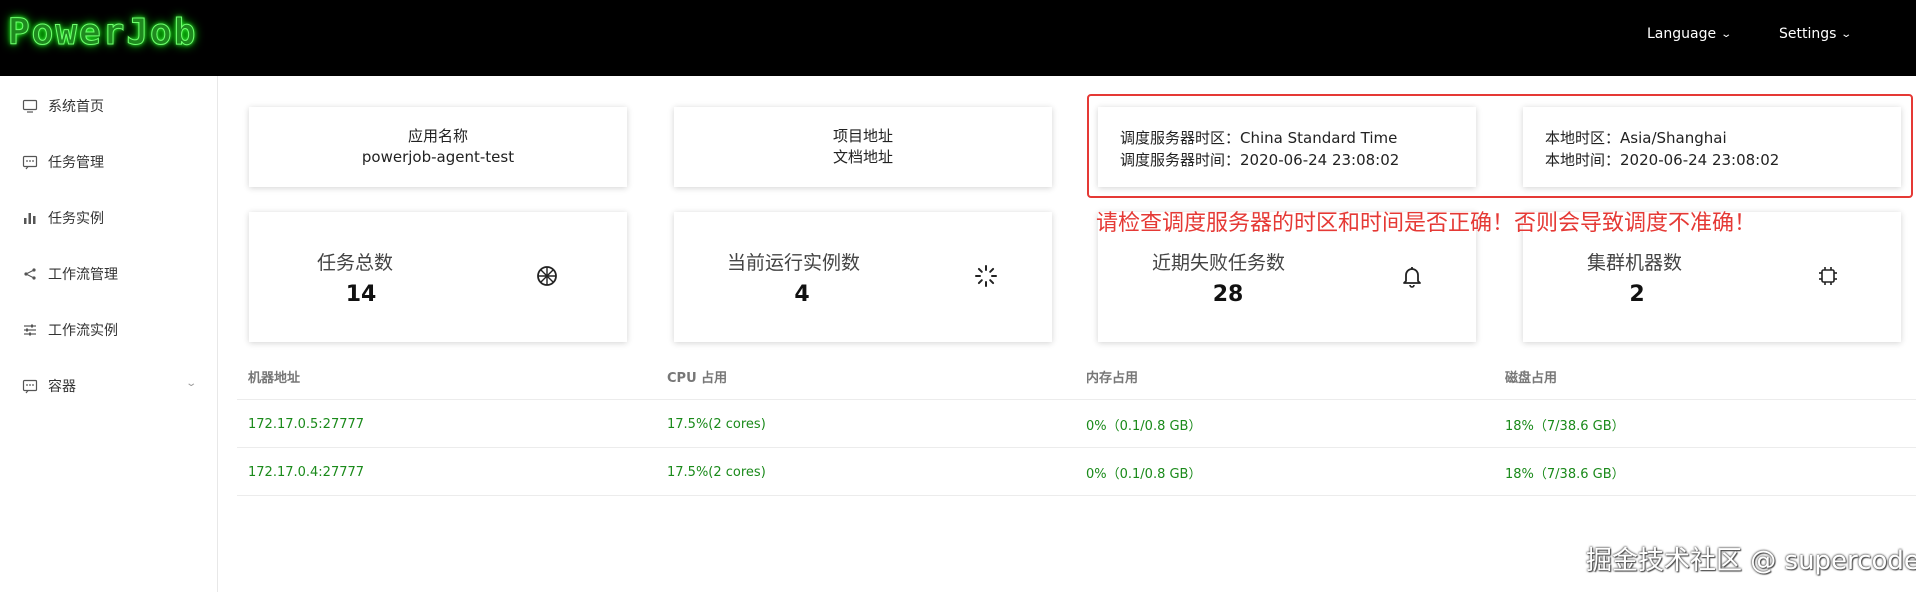 The image size is (1916, 592). What do you see at coordinates (1751, 561) in the screenshot?
I see `watermark-text: 掘金技术社区 @ supercode` at bounding box center [1751, 561].